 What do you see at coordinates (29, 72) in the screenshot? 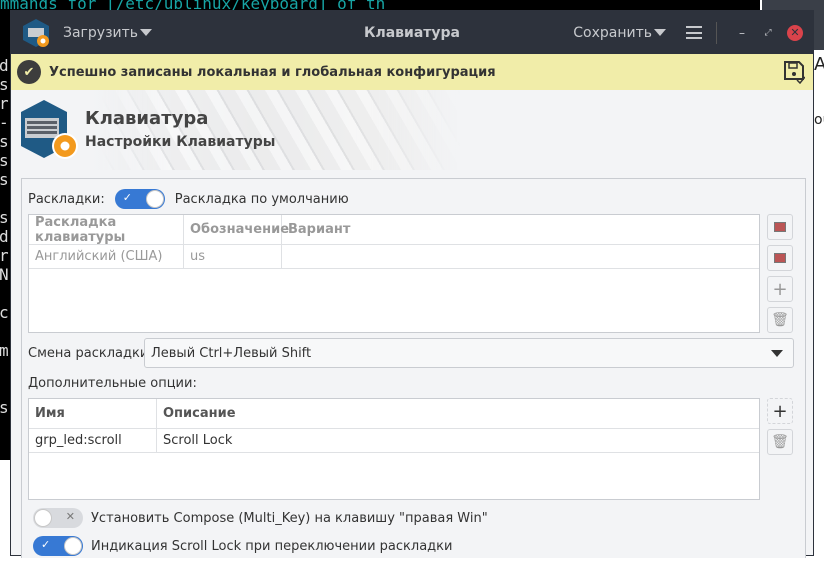
I see `checkmark-icon: ✔` at bounding box center [29, 72].